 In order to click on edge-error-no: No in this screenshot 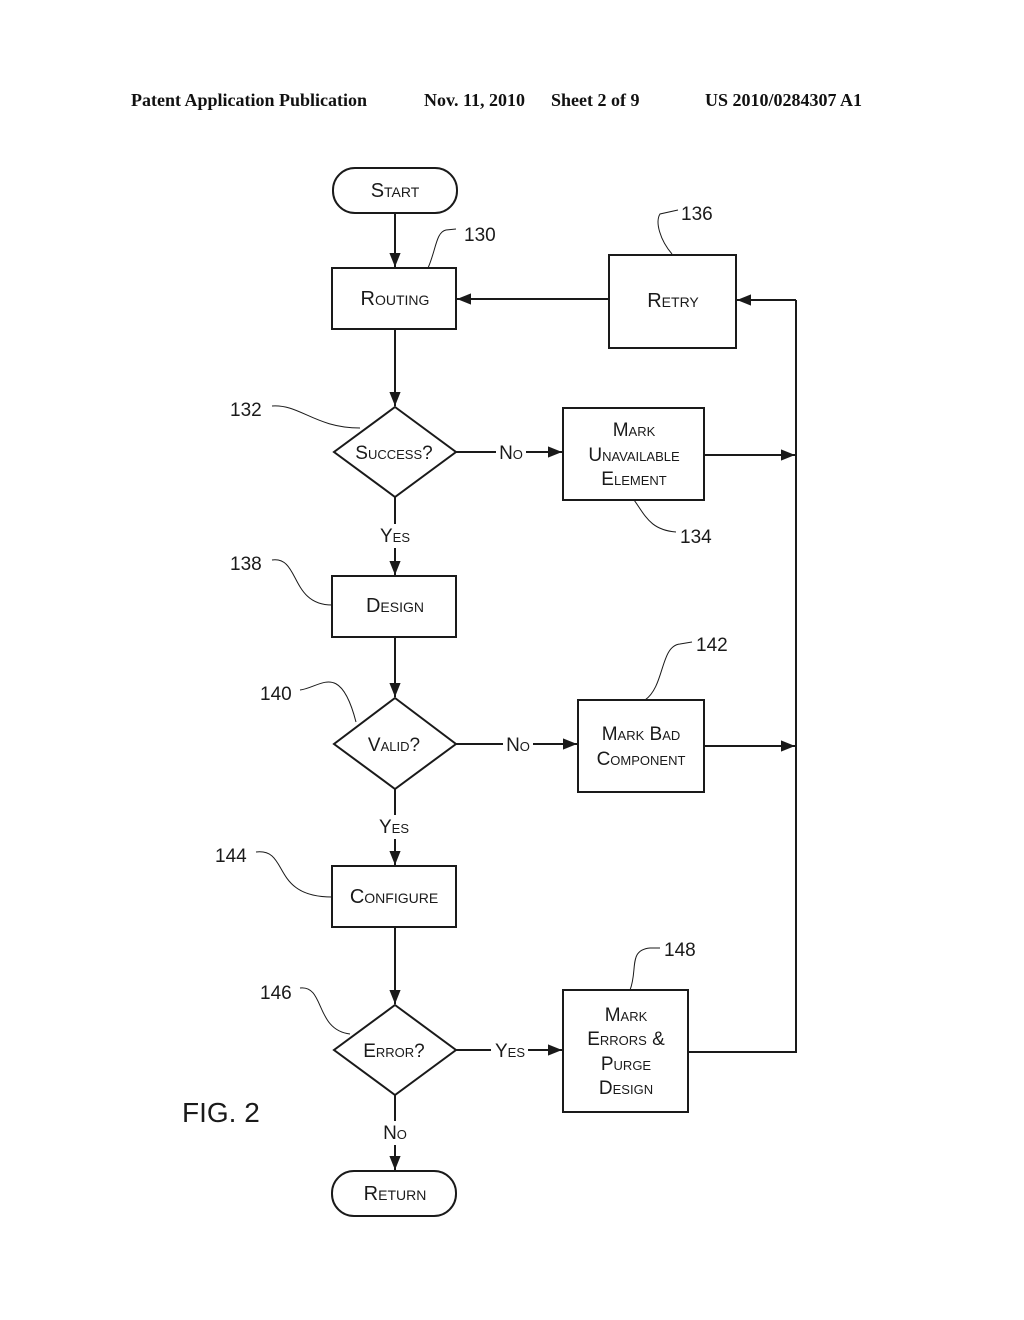, I will do `click(395, 1133)`.